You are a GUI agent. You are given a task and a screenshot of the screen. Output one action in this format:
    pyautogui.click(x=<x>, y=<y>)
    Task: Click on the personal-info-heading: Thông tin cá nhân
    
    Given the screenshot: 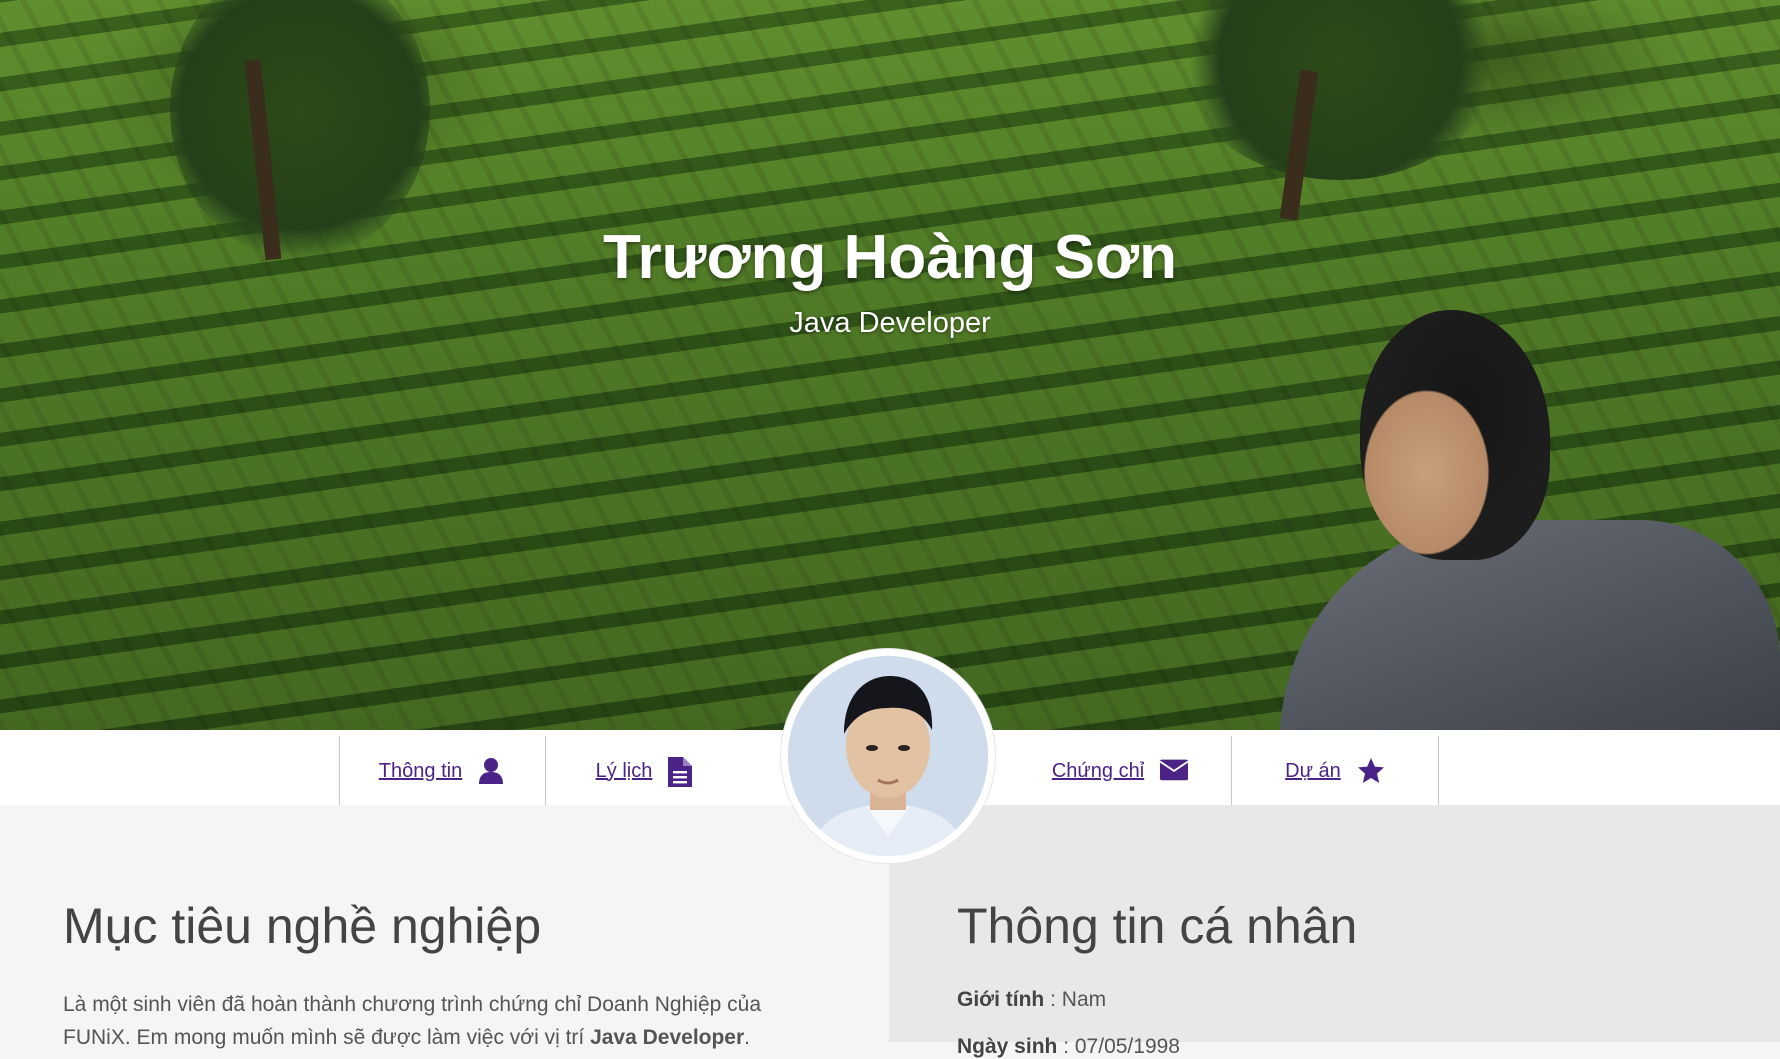 What is the action you would take?
    pyautogui.click(x=1157, y=926)
    